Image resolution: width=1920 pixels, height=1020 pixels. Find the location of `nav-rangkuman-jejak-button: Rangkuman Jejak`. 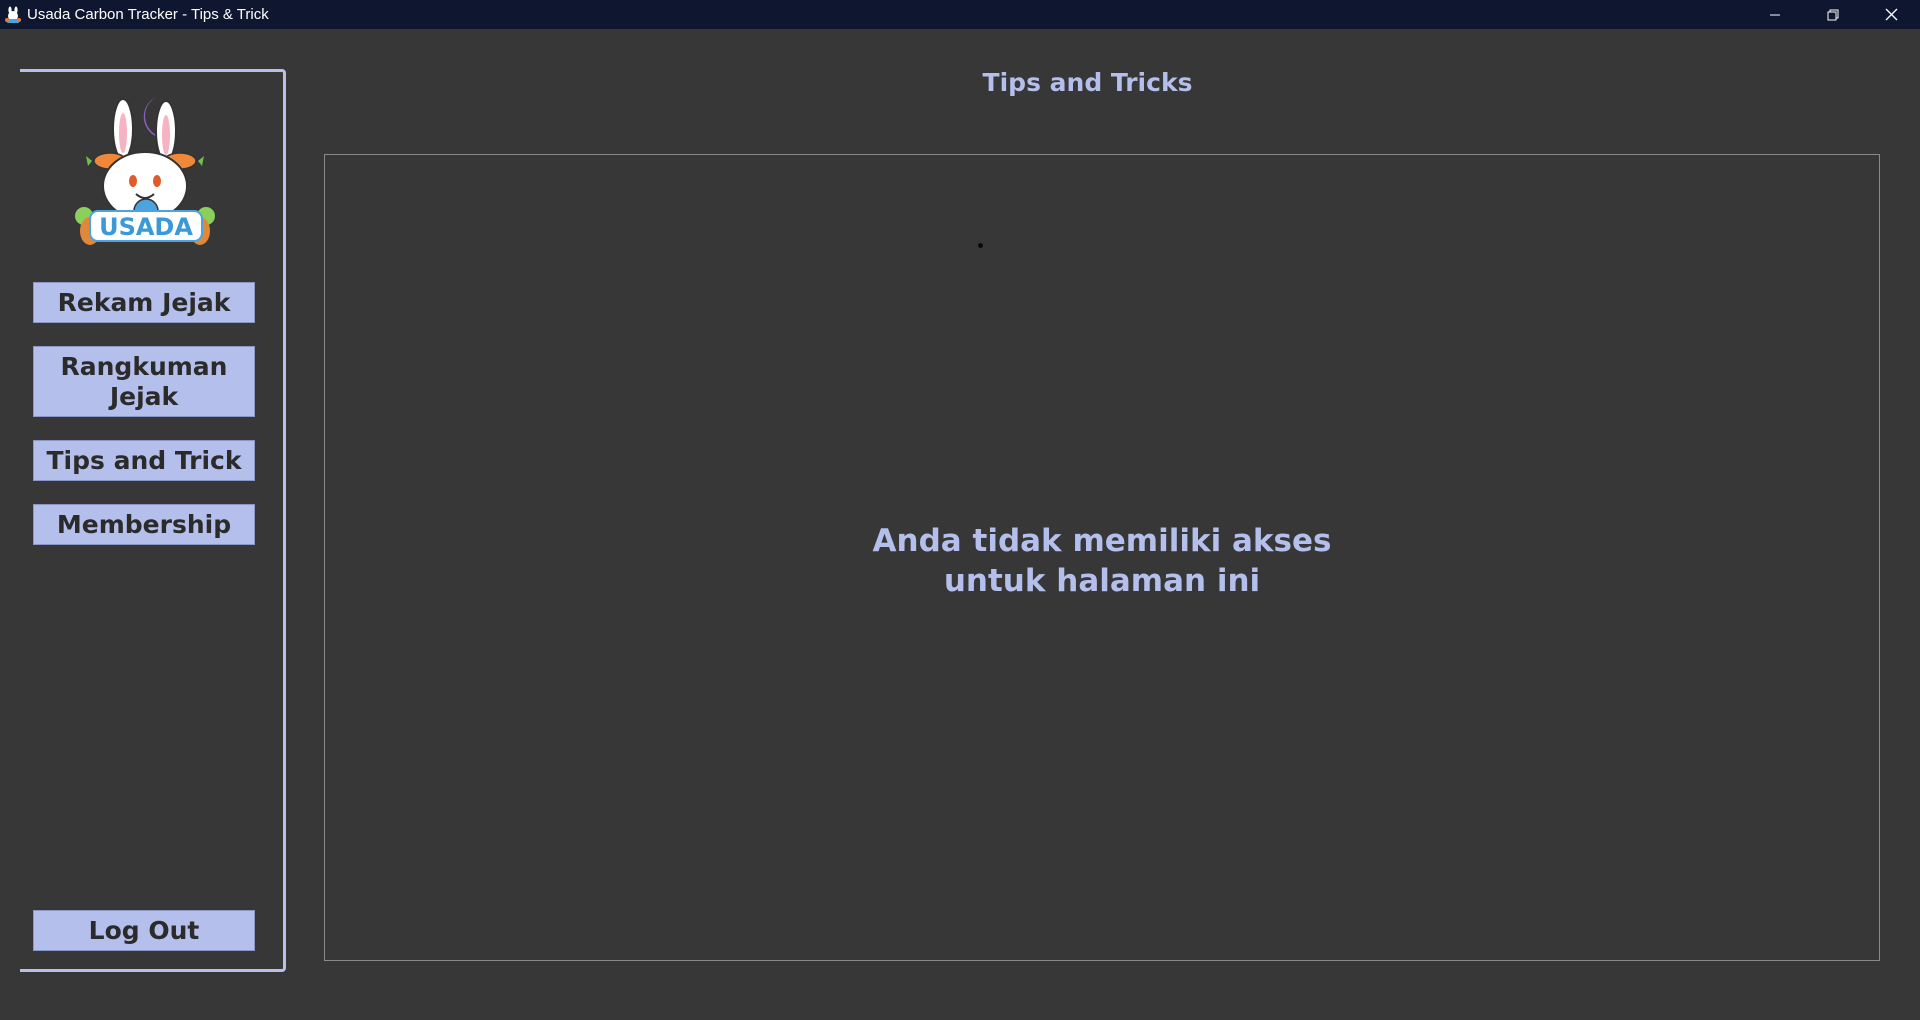

nav-rangkuman-jejak-button: Rangkuman Jejak is located at coordinates (144, 381).